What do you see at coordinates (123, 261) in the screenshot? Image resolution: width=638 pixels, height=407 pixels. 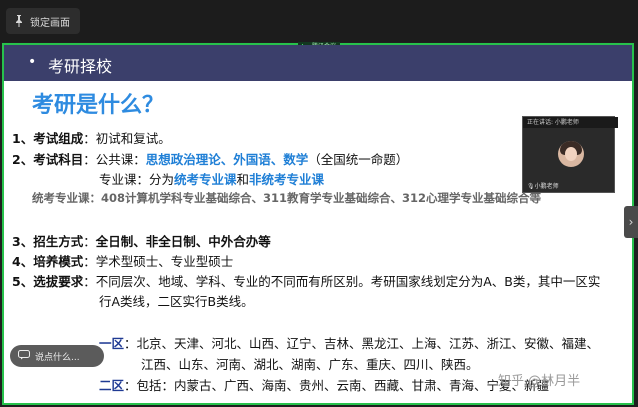 I see `item-training-mode: 4、培养模式：学术型硕士、专业型硕士` at bounding box center [123, 261].